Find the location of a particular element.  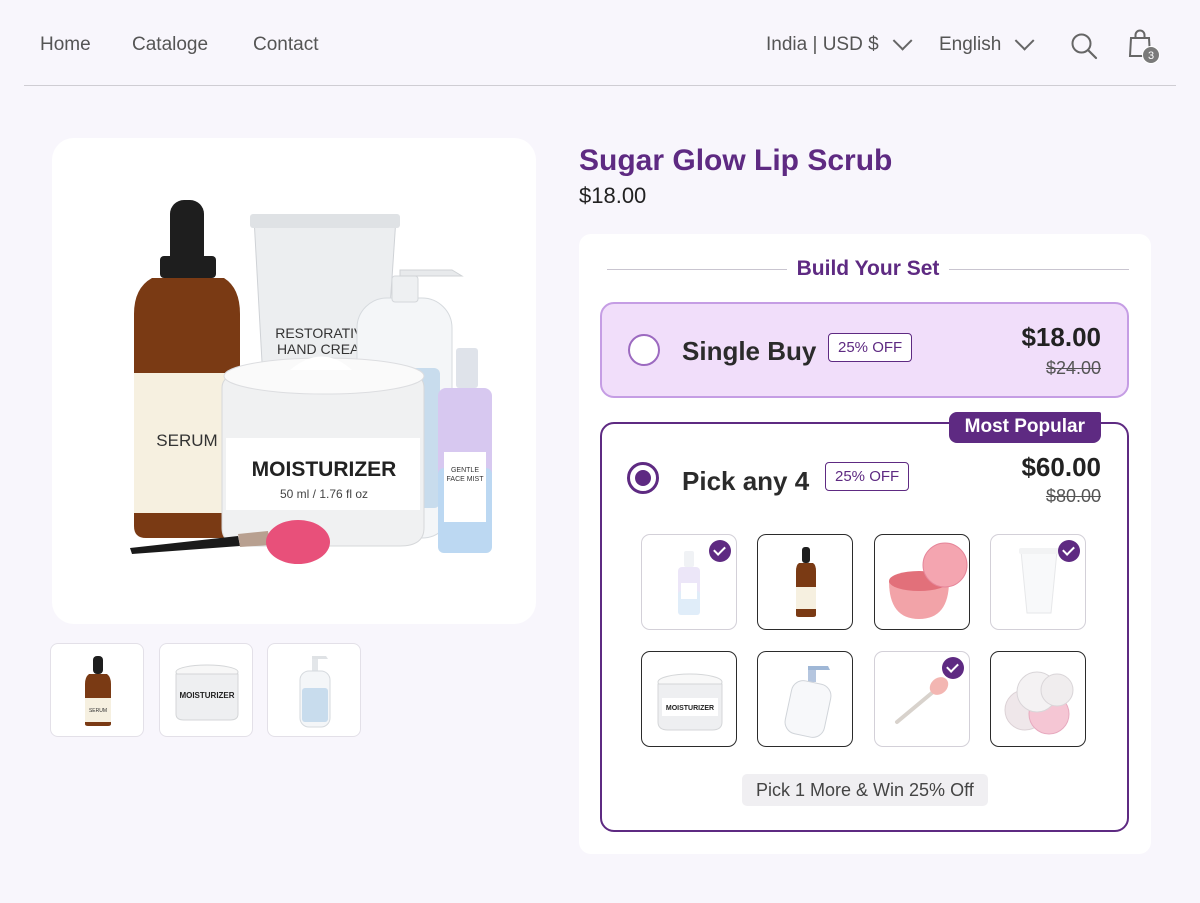

single-buy-radio is located at coordinates (644, 350).